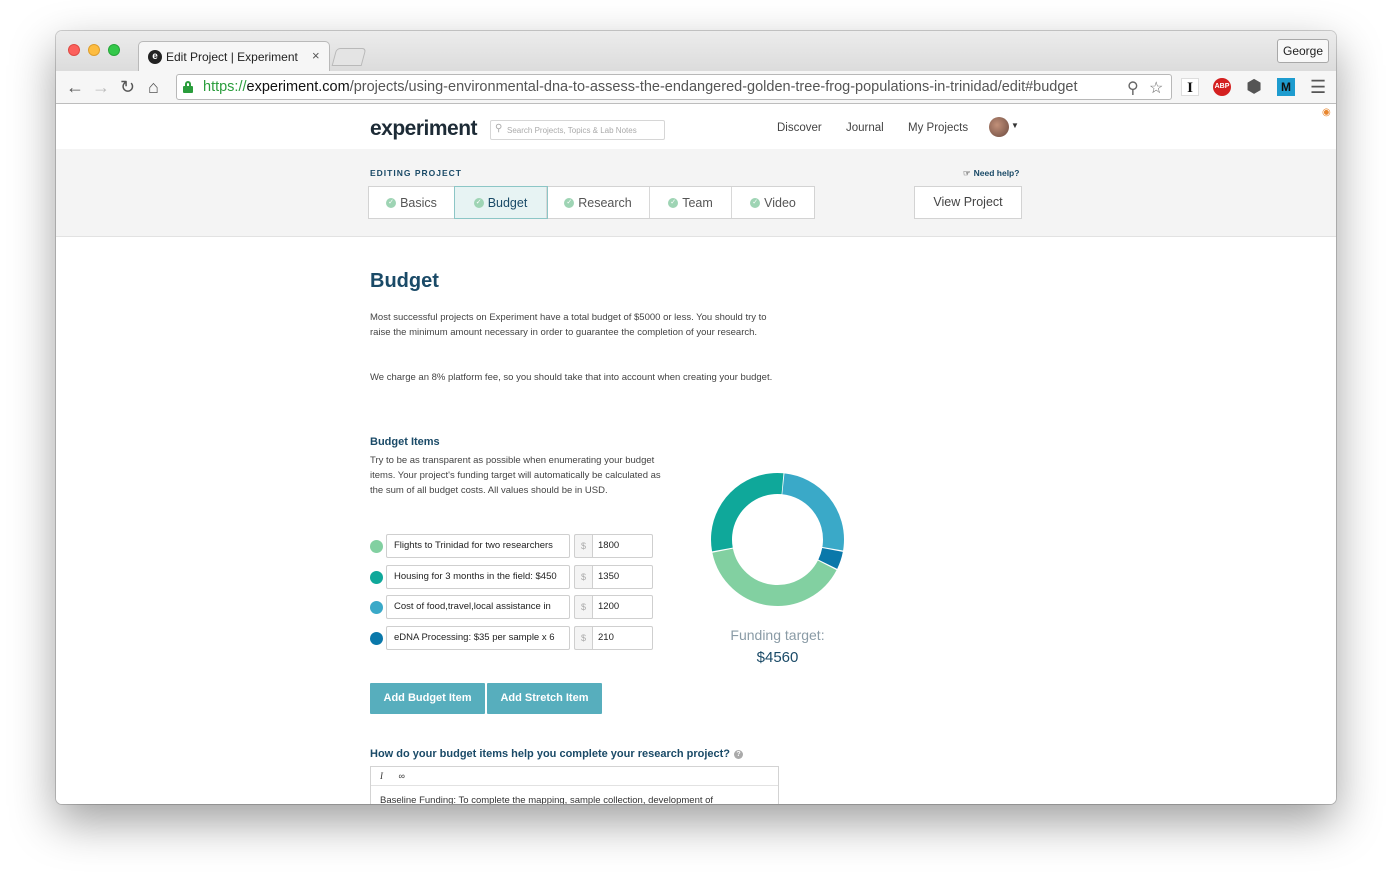  Describe the element at coordinates (780, 202) in the screenshot. I see `tab-label: Video` at that location.